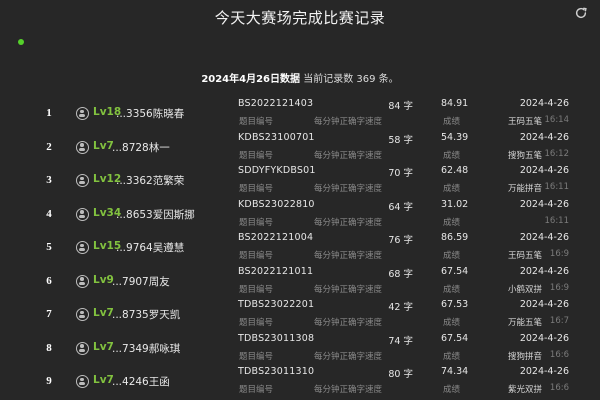 Image resolution: width=600 pixels, height=400 pixels. What do you see at coordinates (251, 79) in the screenshot?
I see `summary-date: 2024年4月26日数据` at bounding box center [251, 79].